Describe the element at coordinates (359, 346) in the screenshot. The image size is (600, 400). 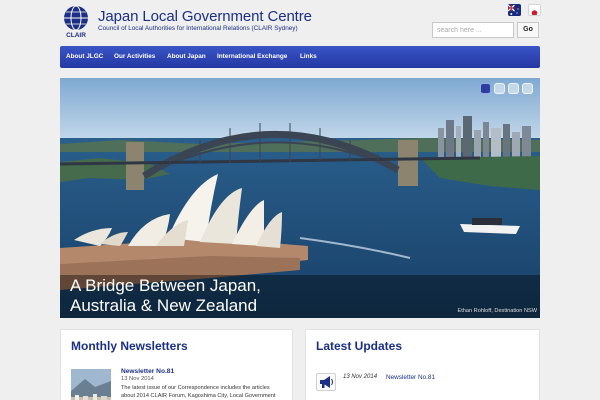
I see `updates-heading: Latest Updates` at that location.